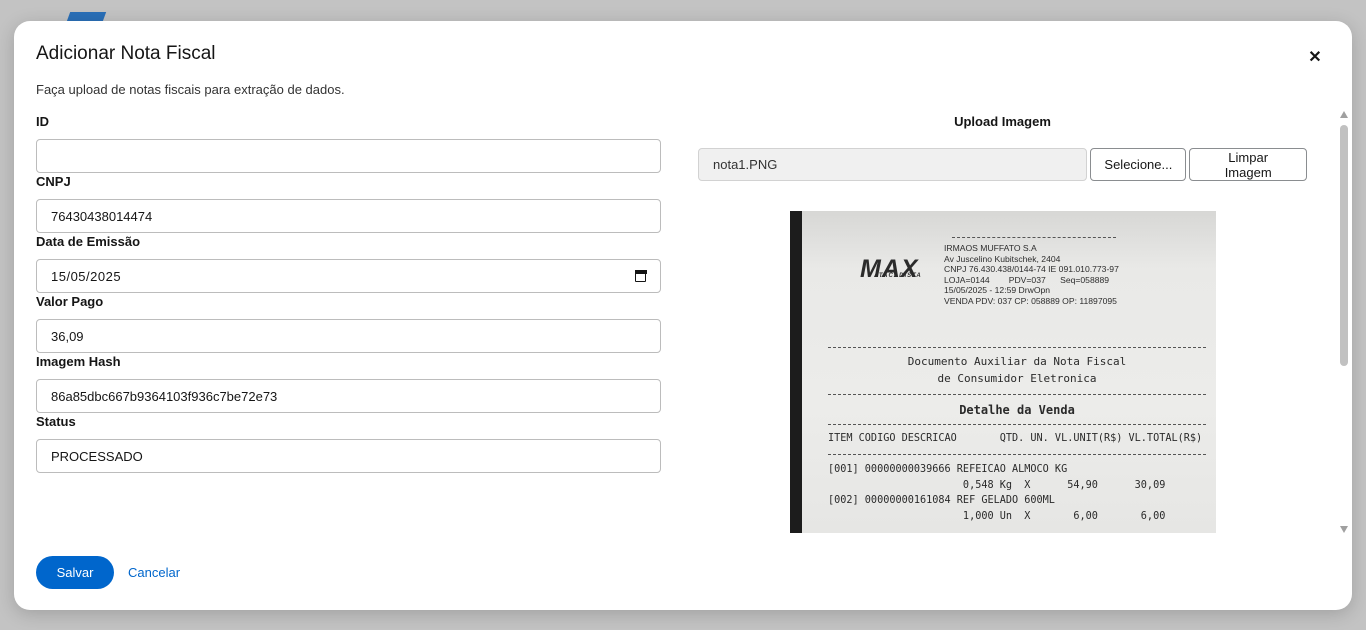 This screenshot has height=630, width=1366. Describe the element at coordinates (941, 500) in the screenshot. I see `receipt-item-line: [002] 00000000161084 REF GELADO 600ML` at that location.